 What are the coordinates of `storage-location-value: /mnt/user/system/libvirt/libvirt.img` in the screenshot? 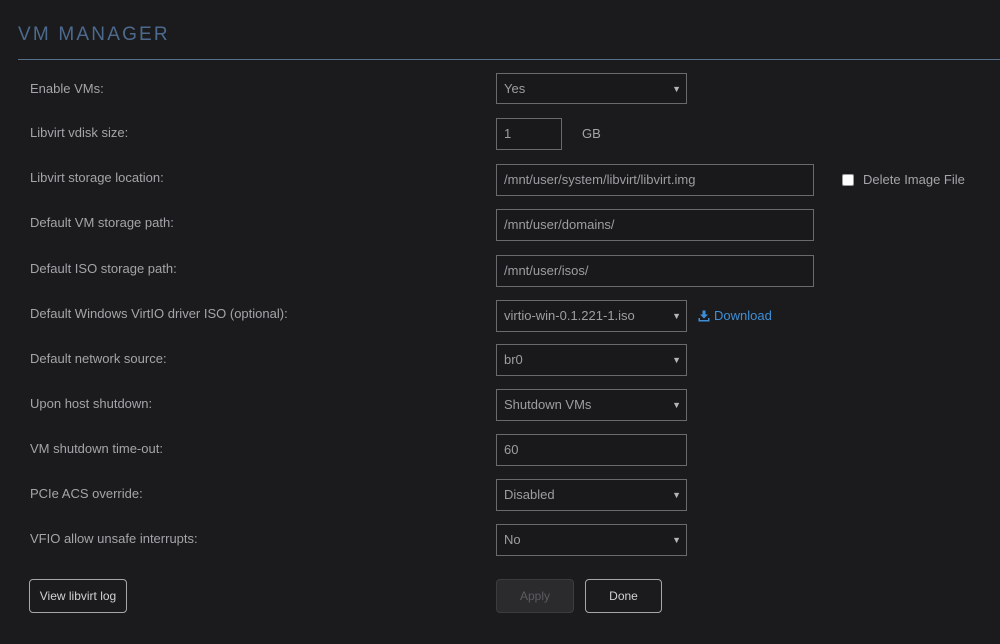 It's located at (600, 179).